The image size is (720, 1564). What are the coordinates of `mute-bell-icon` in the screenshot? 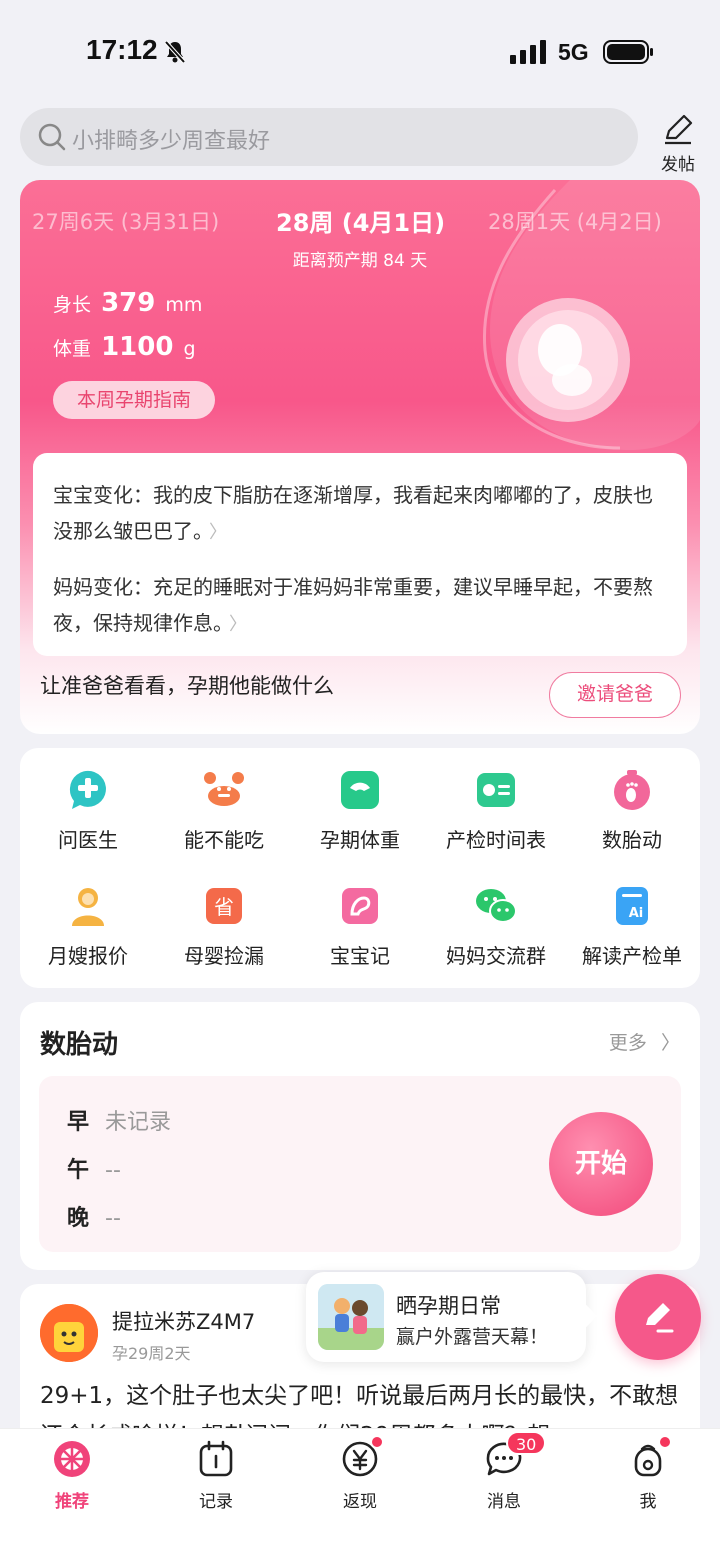 It's located at (175, 54).